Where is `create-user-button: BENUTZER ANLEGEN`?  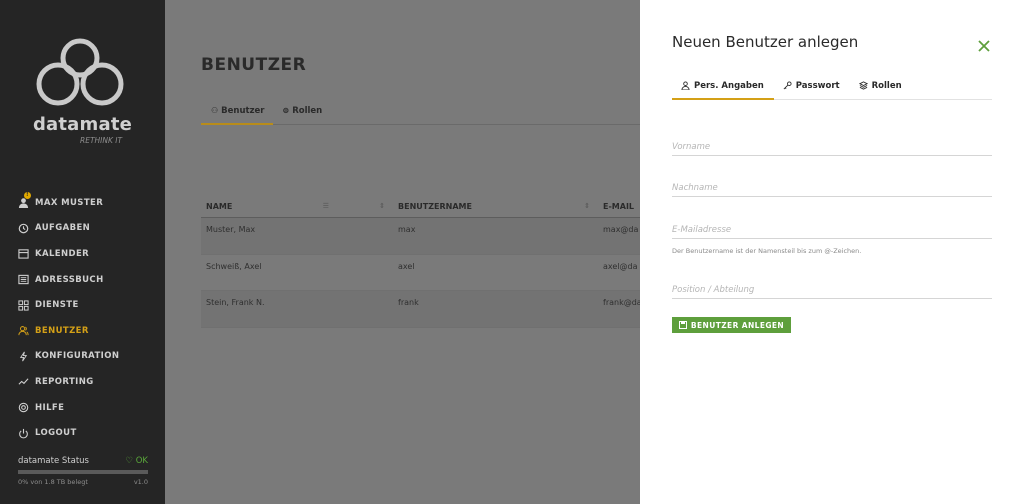 create-user-button: BENUTZER ANLEGEN is located at coordinates (731, 325).